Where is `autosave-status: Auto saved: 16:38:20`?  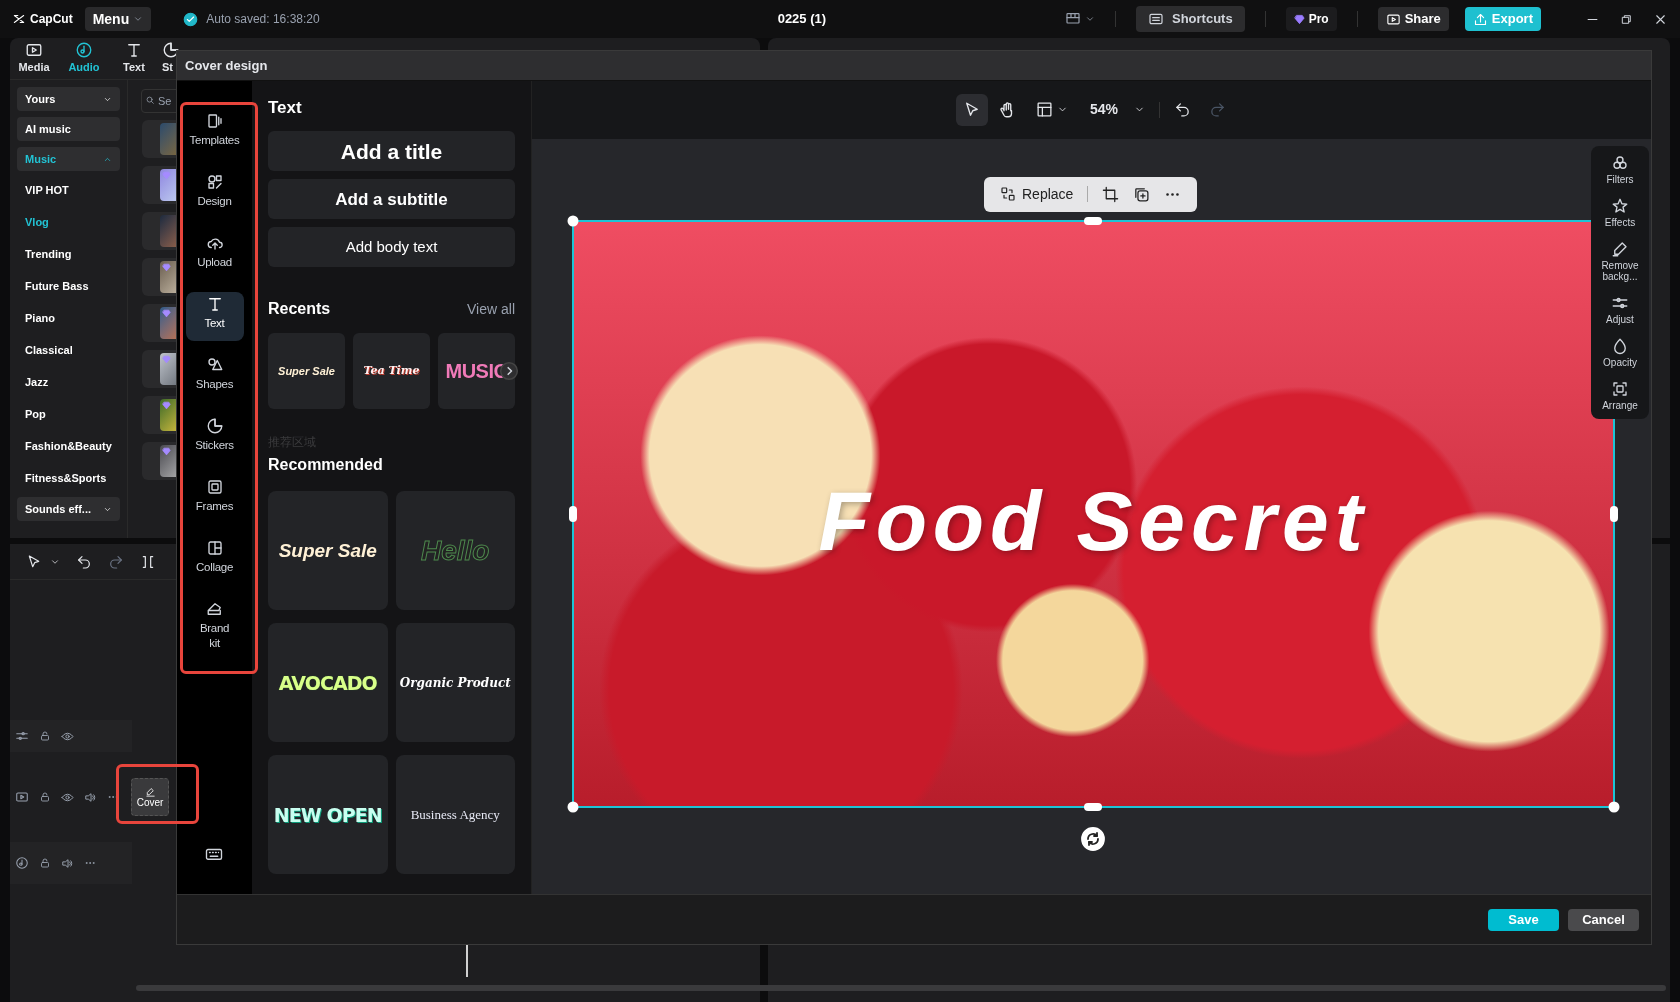 autosave-status: Auto saved: 16:38:20 is located at coordinates (263, 19).